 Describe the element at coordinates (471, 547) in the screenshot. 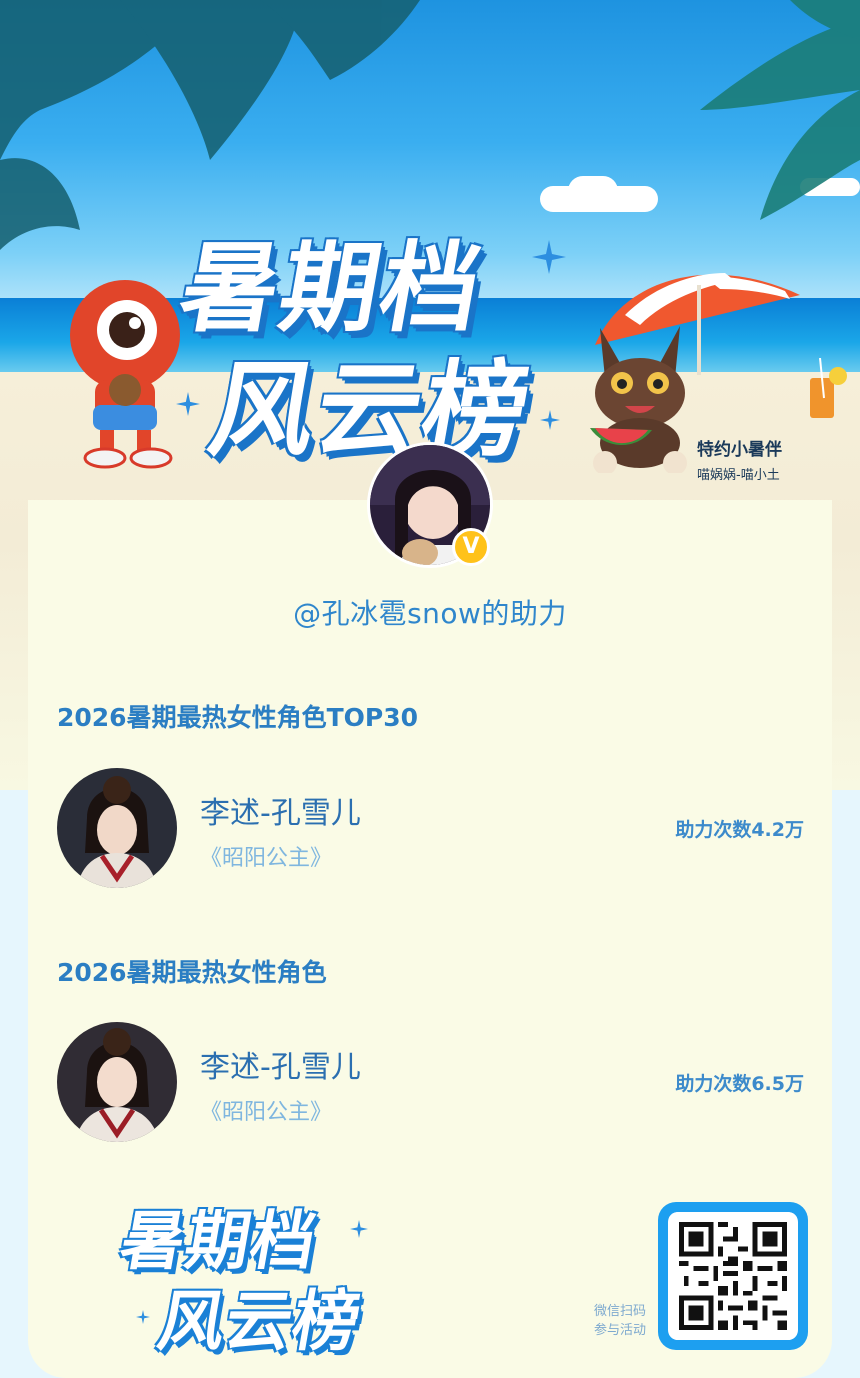

I see `verified-badge-icon: V` at that location.